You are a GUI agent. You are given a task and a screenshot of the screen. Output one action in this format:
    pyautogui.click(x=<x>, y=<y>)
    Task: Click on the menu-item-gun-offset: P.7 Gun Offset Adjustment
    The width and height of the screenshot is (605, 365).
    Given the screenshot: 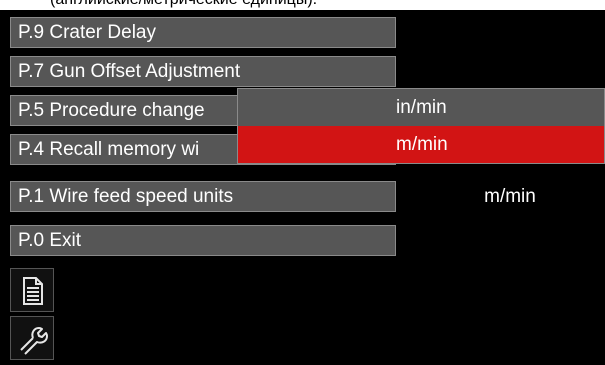 What is the action you would take?
    pyautogui.click(x=203, y=71)
    